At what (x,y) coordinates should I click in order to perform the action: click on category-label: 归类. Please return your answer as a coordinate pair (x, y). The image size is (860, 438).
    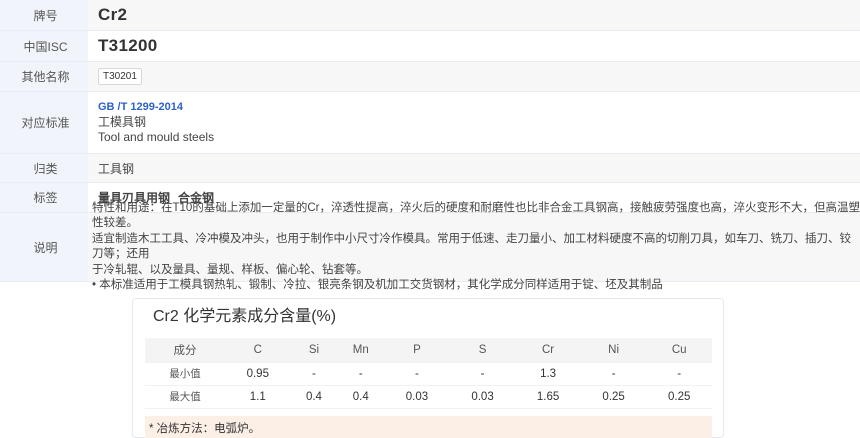
    Looking at the image, I should click on (44, 168).